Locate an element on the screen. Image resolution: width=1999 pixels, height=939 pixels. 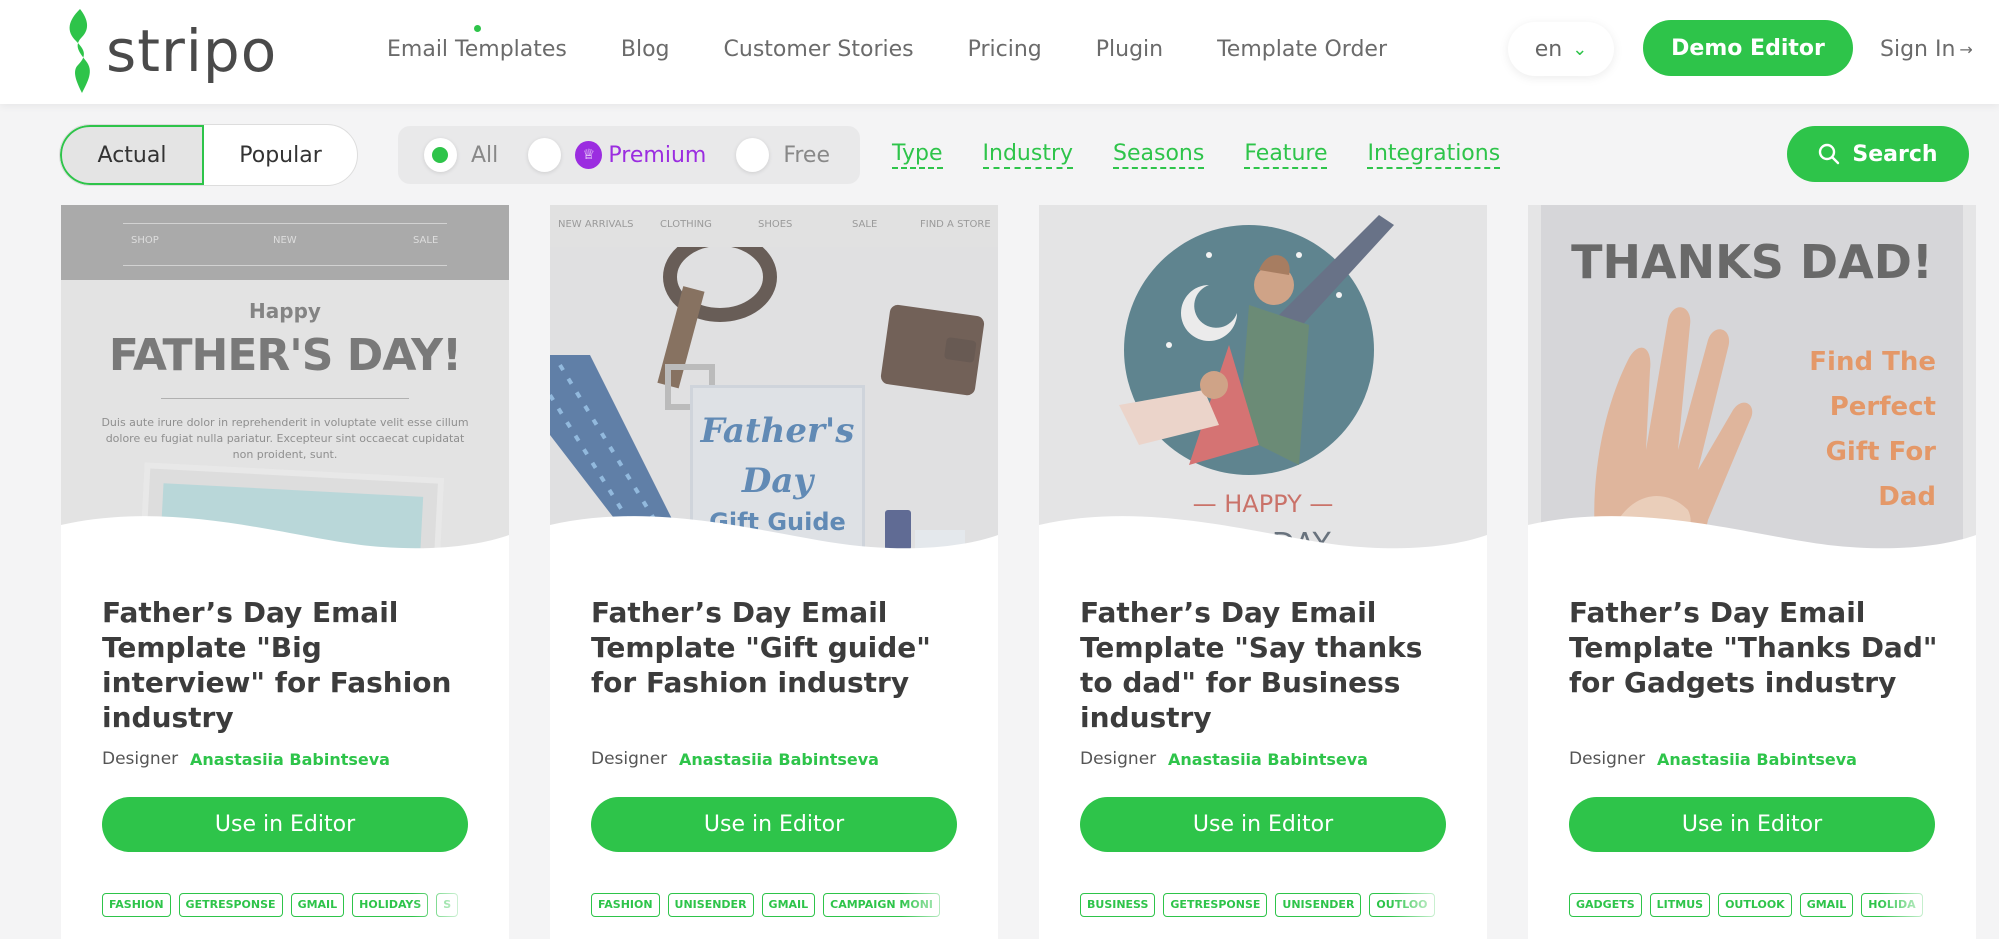
nav-customer-stories: Customer Stories is located at coordinates (819, 49).